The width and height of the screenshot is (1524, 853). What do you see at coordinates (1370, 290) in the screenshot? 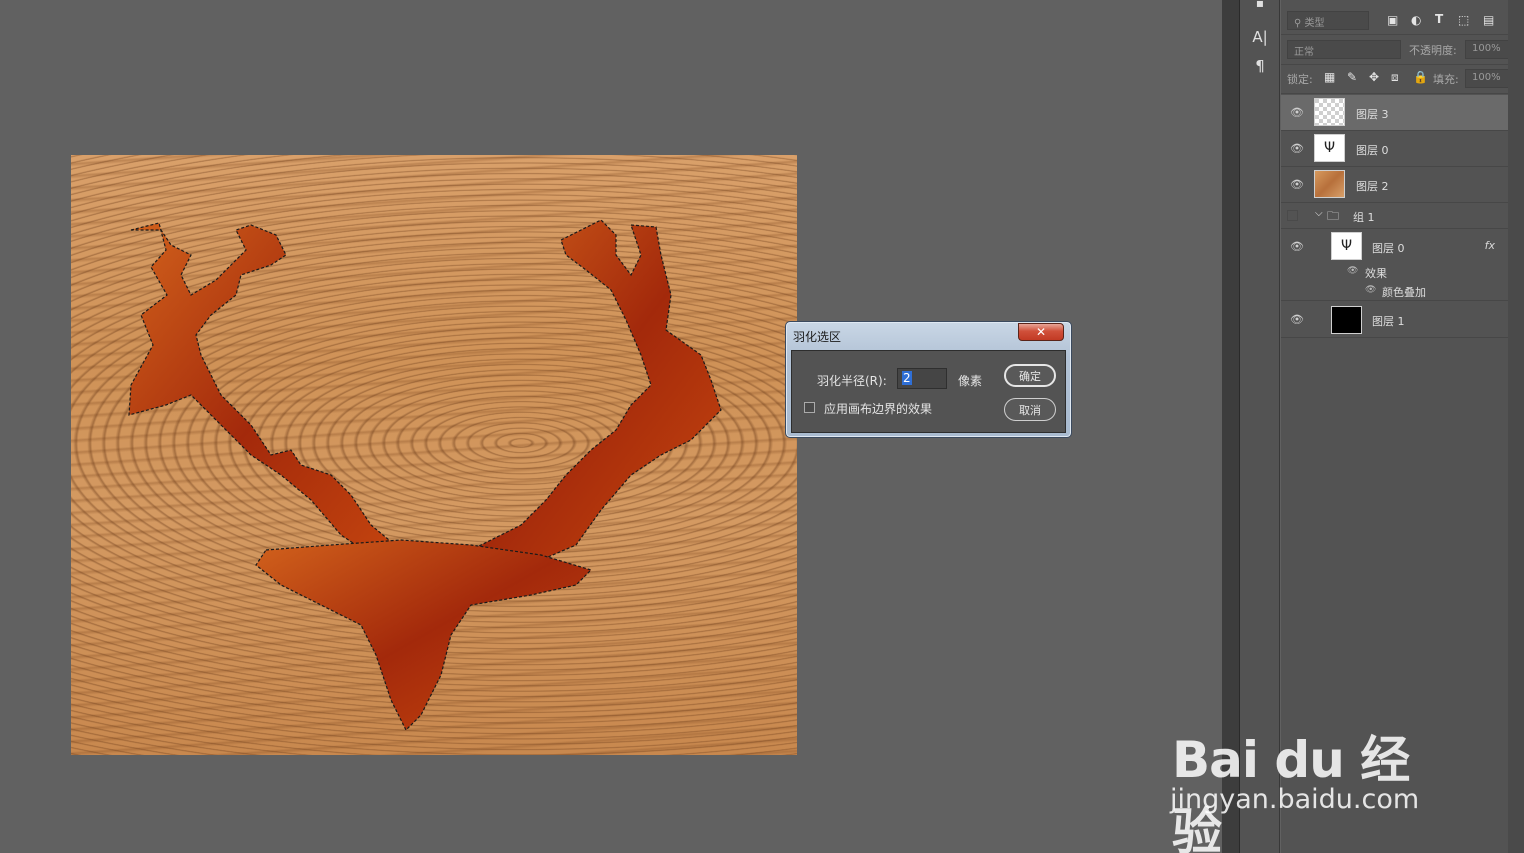
I see `color-overlay-eye-icon: 👁` at bounding box center [1370, 290].